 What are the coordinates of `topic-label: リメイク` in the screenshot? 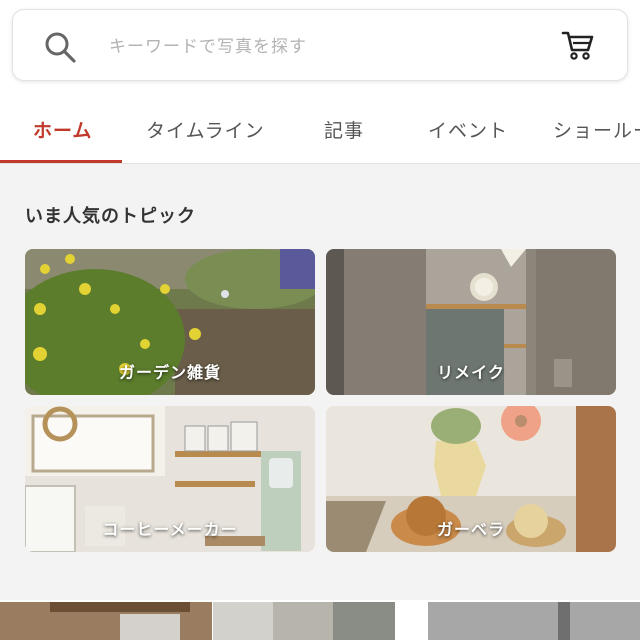 It's located at (471, 372).